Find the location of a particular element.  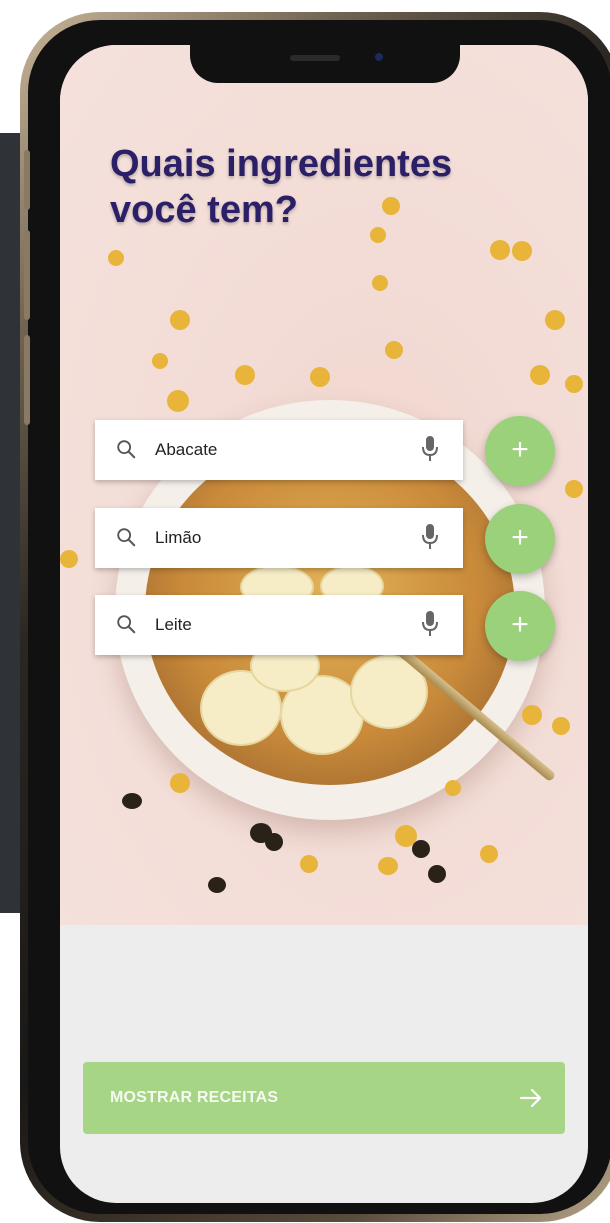

ingredient-search-field: Leite is located at coordinates (279, 625).